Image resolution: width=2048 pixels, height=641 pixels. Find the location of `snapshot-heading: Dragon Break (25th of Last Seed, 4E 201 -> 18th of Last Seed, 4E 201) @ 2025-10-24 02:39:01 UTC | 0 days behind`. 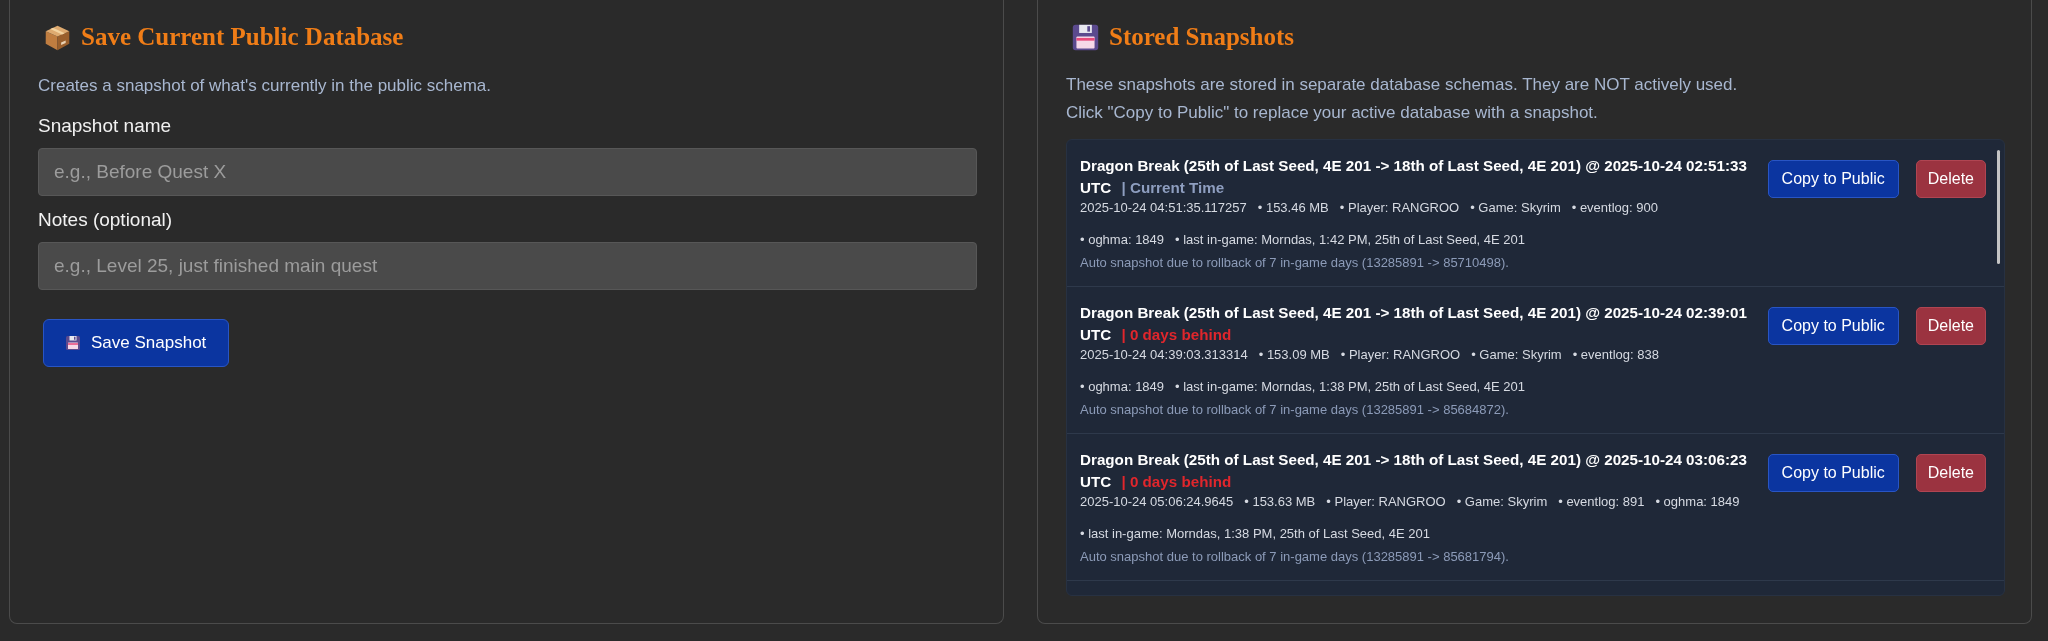

snapshot-heading: Dragon Break (25th of Last Seed, 4E 201 -> 18th of Last Seed, 4E 201) @ 2025-10-24 02:39:01 UTC | 0 days behind is located at coordinates (1414, 324).